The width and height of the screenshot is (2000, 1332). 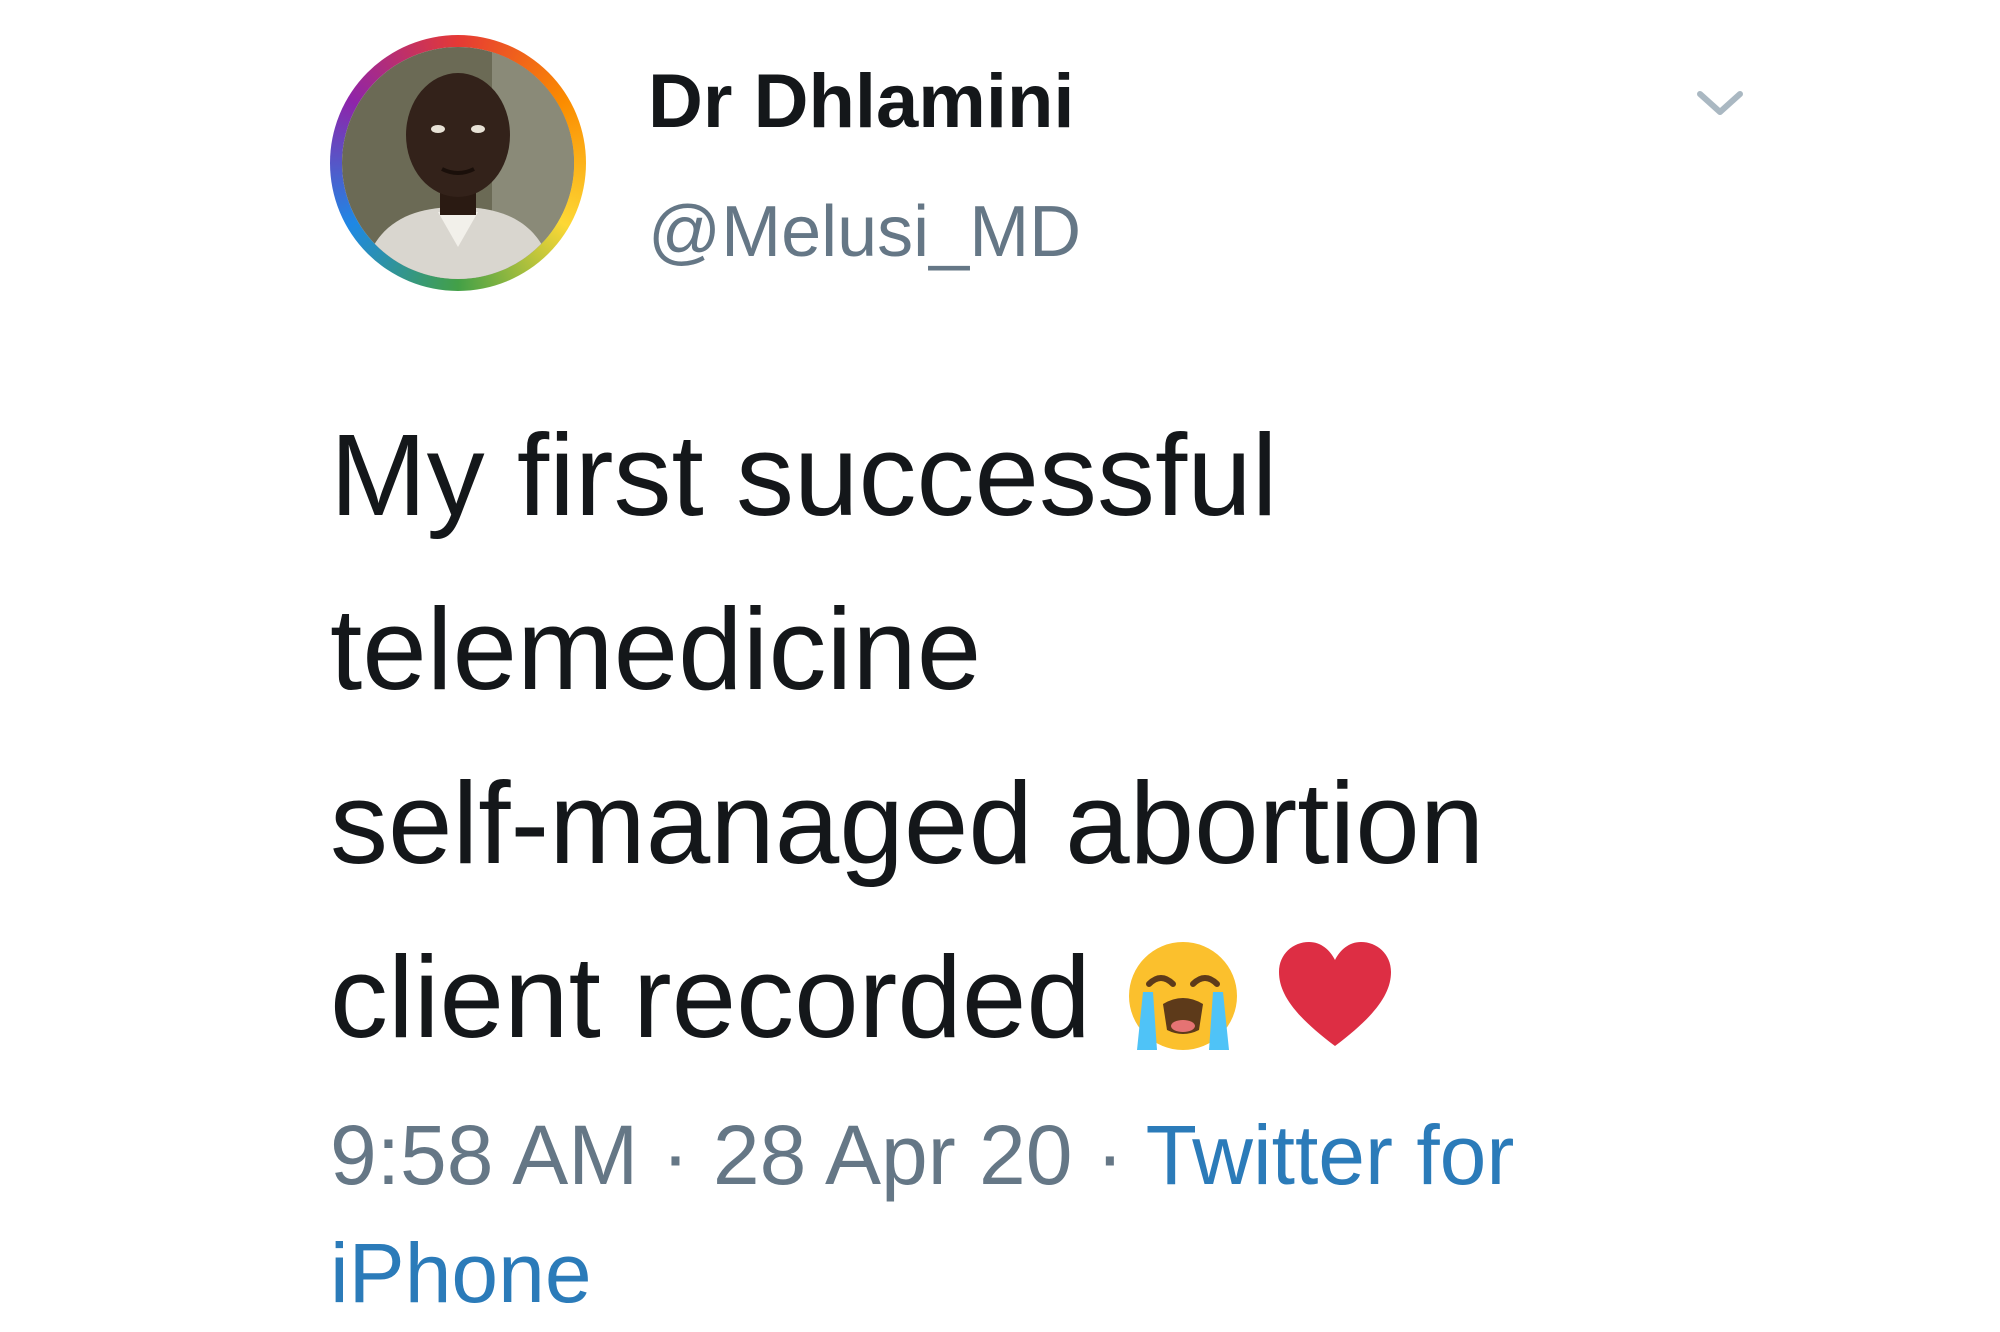 I want to click on tweet-source-link-continued: iPhone, so click(x=1080, y=1273).